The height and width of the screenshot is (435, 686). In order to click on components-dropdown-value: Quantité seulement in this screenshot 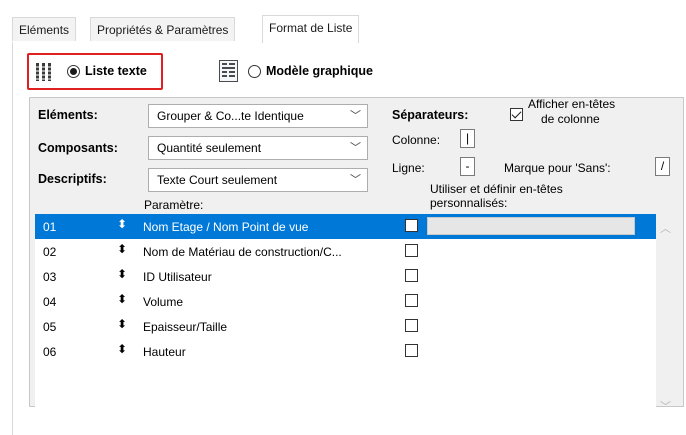, I will do `click(209, 148)`.